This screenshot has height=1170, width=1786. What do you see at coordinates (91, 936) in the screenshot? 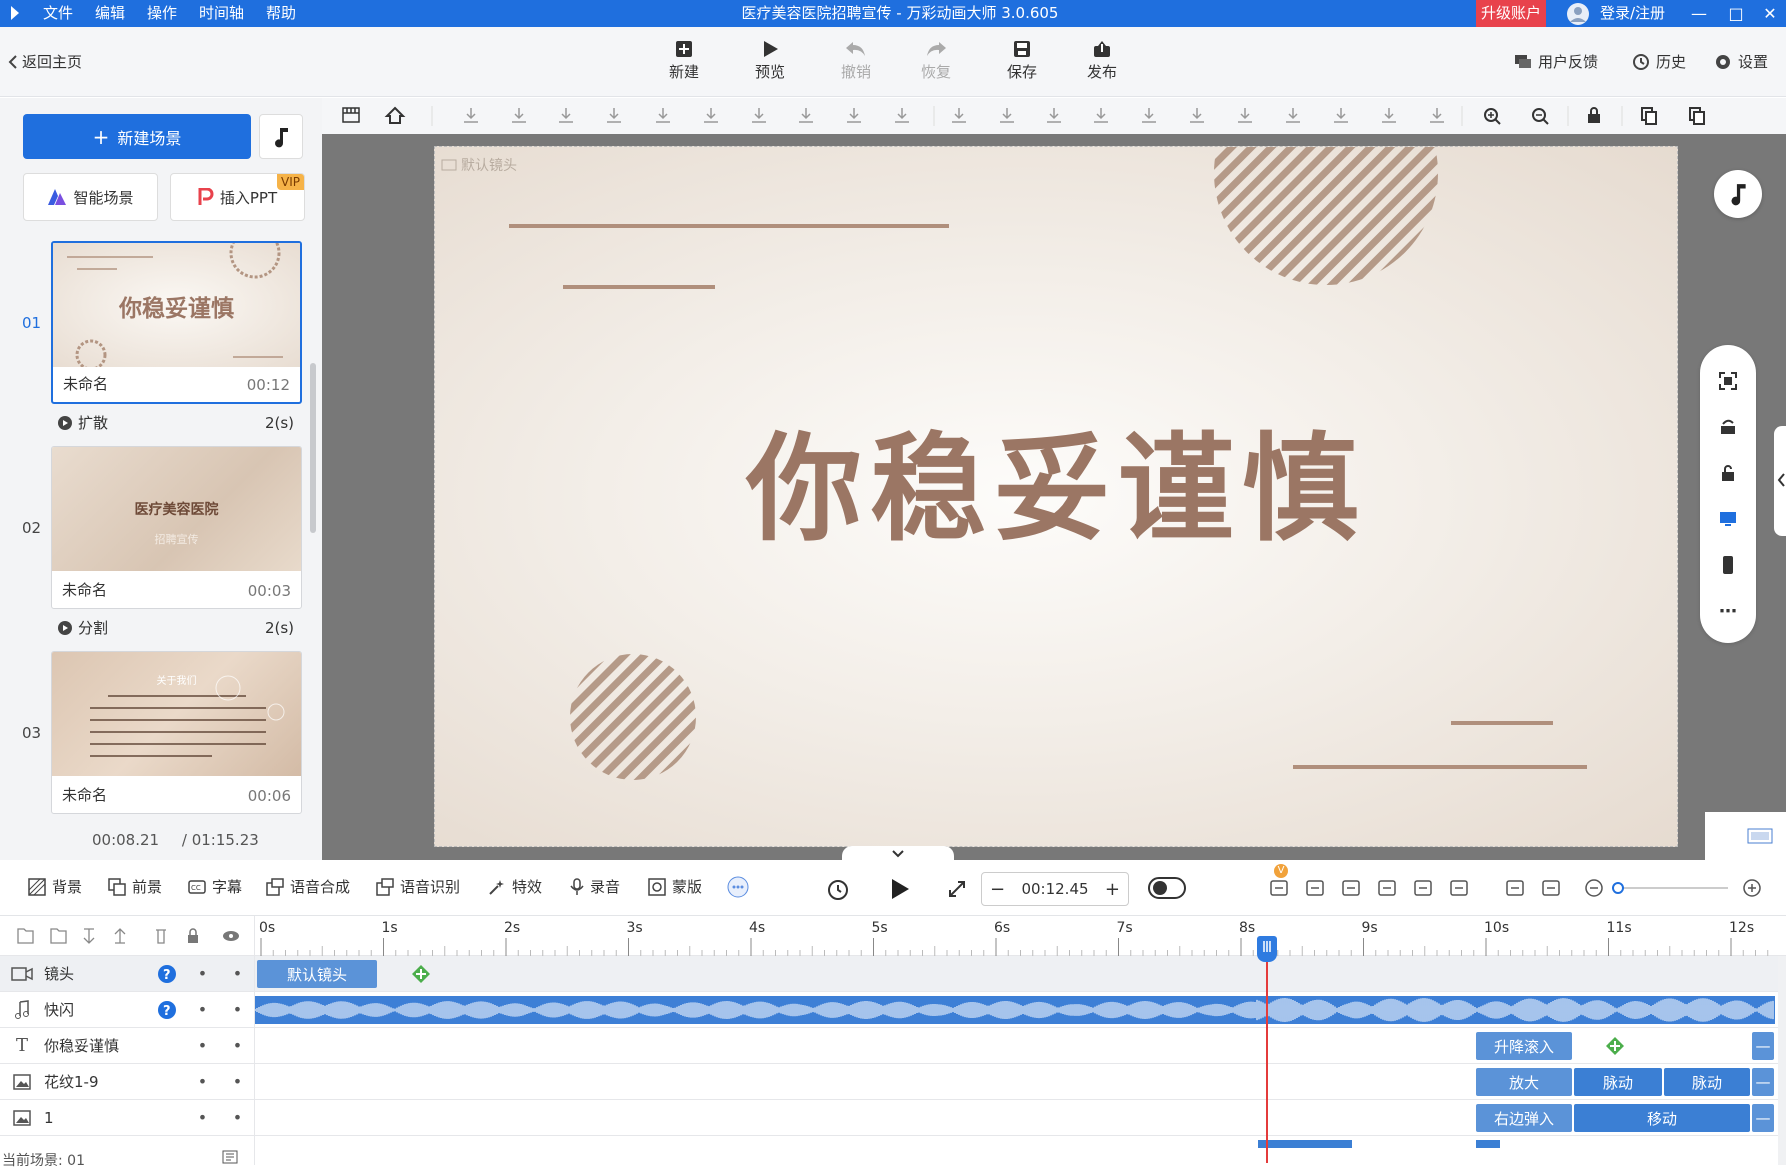
I see `move-down-icon` at bounding box center [91, 936].